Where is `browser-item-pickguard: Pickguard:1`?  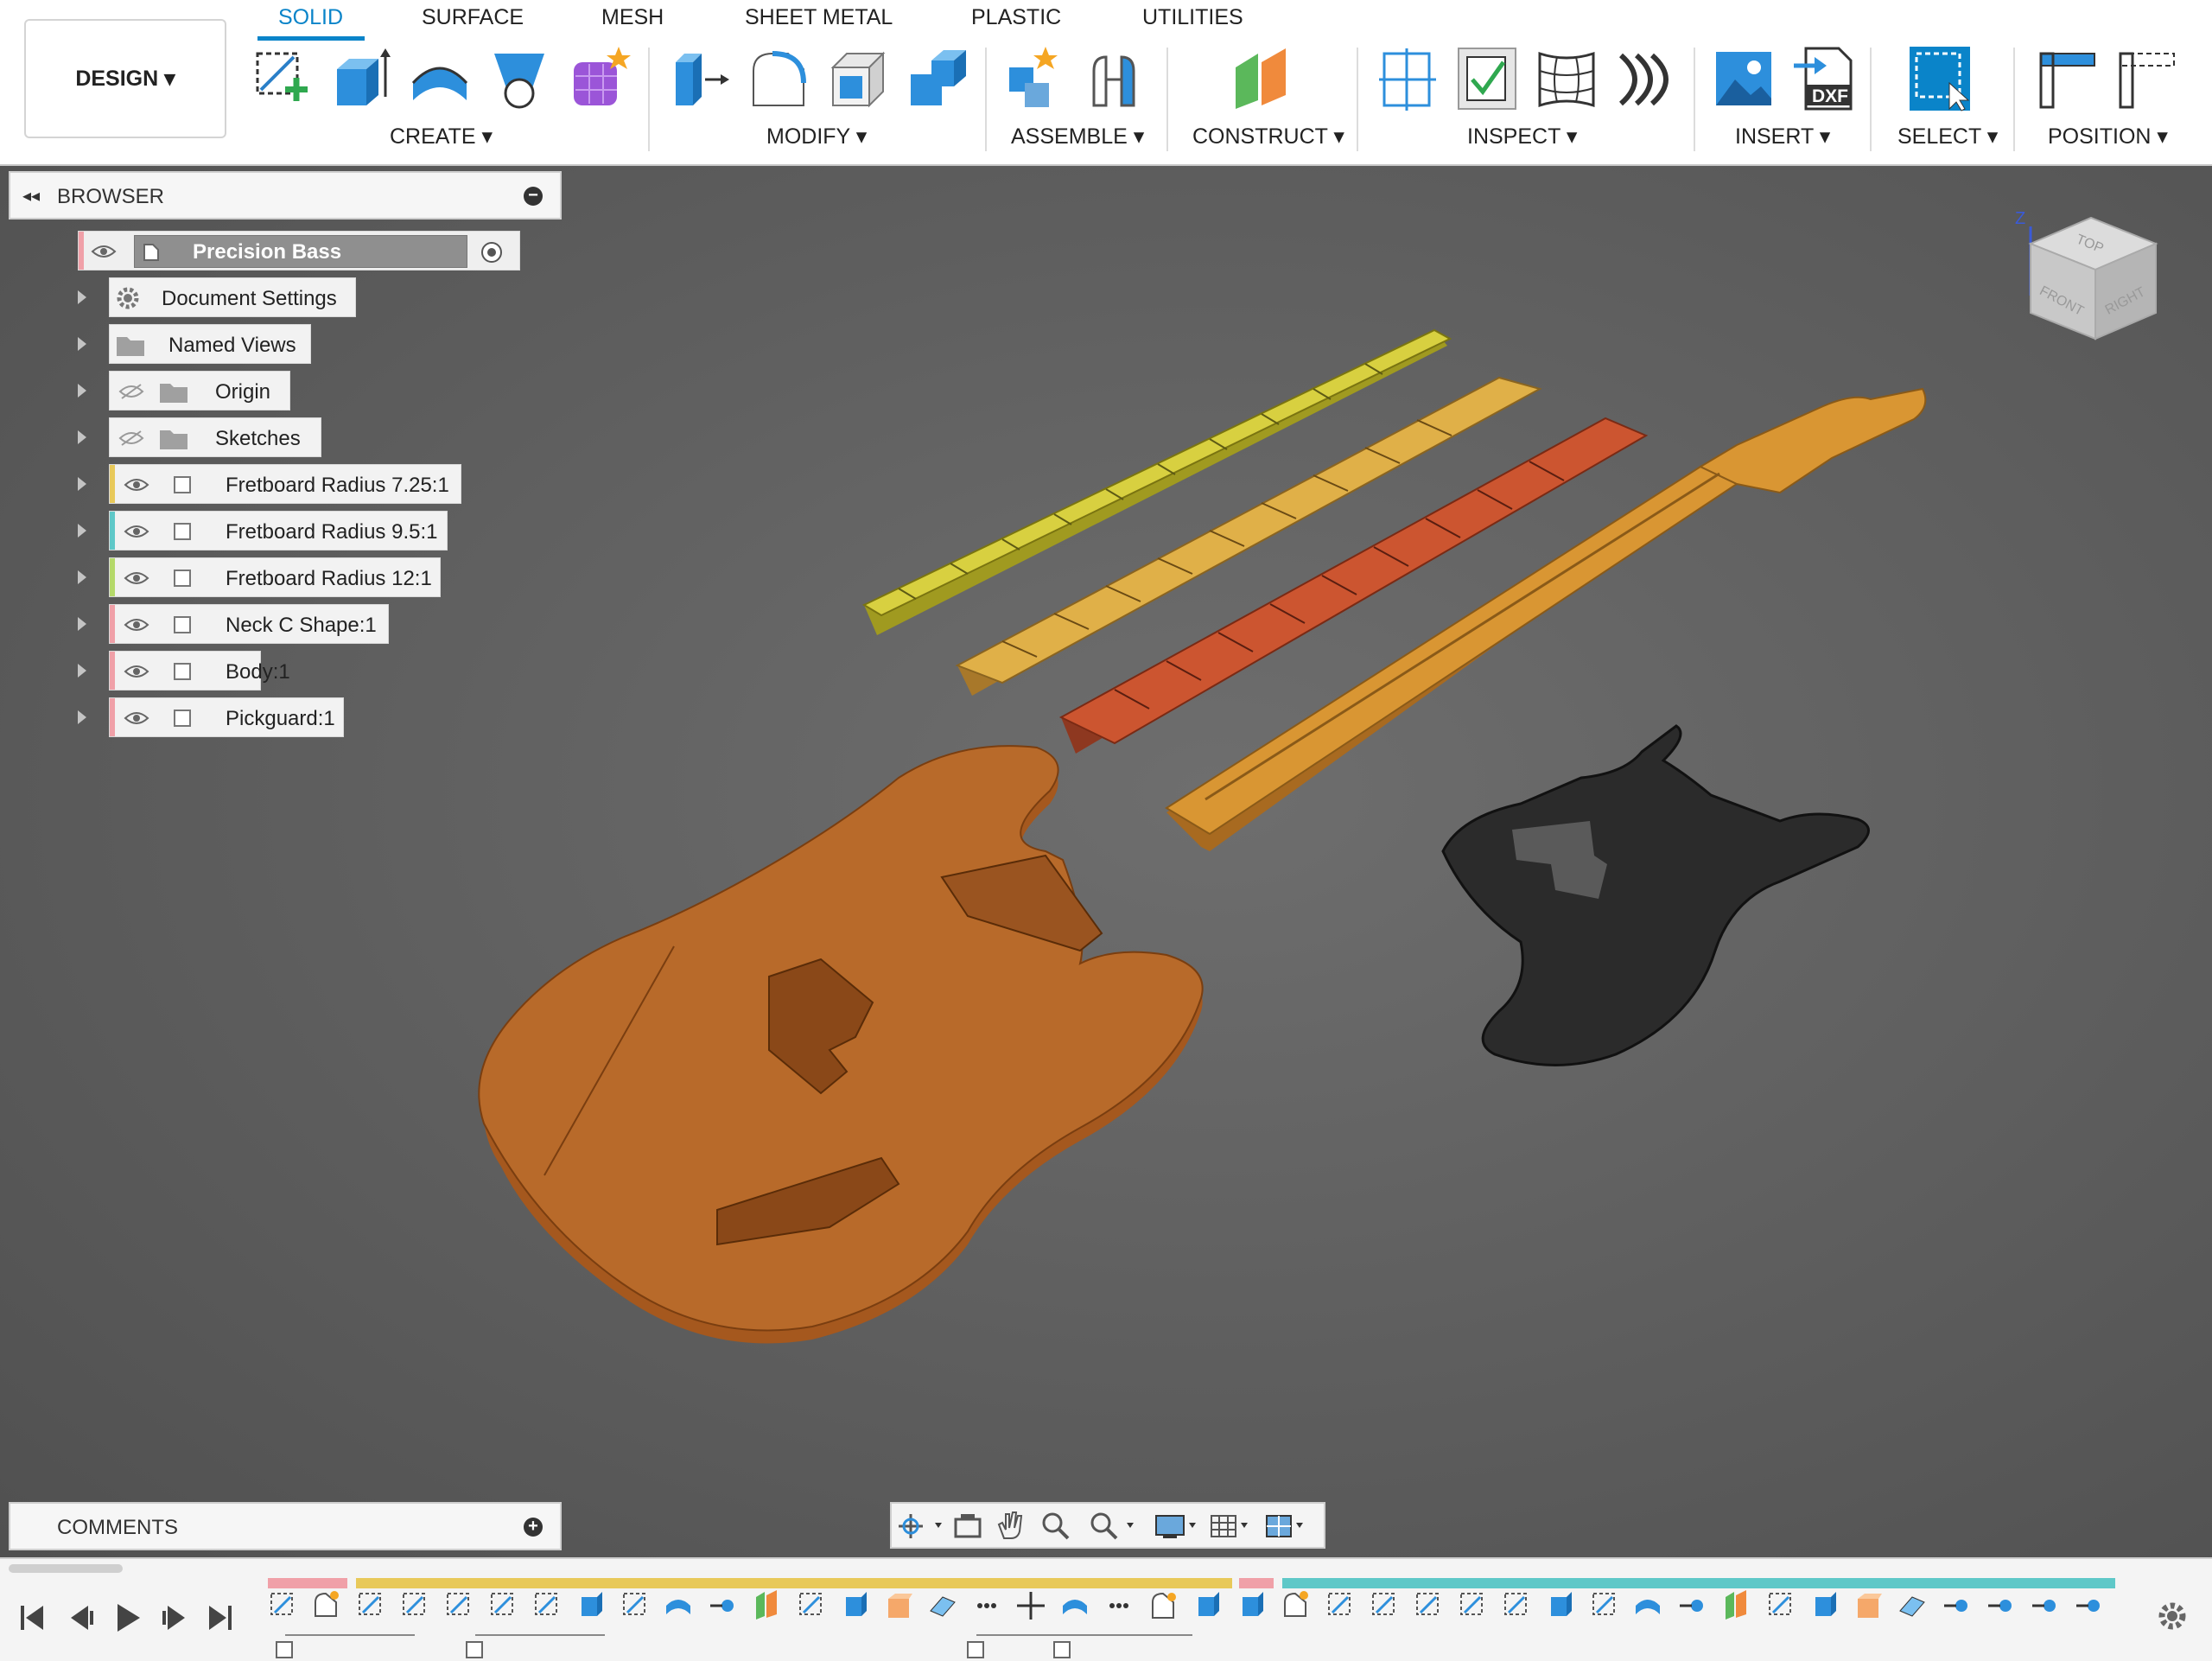 browser-item-pickguard: Pickguard:1 is located at coordinates (226, 717).